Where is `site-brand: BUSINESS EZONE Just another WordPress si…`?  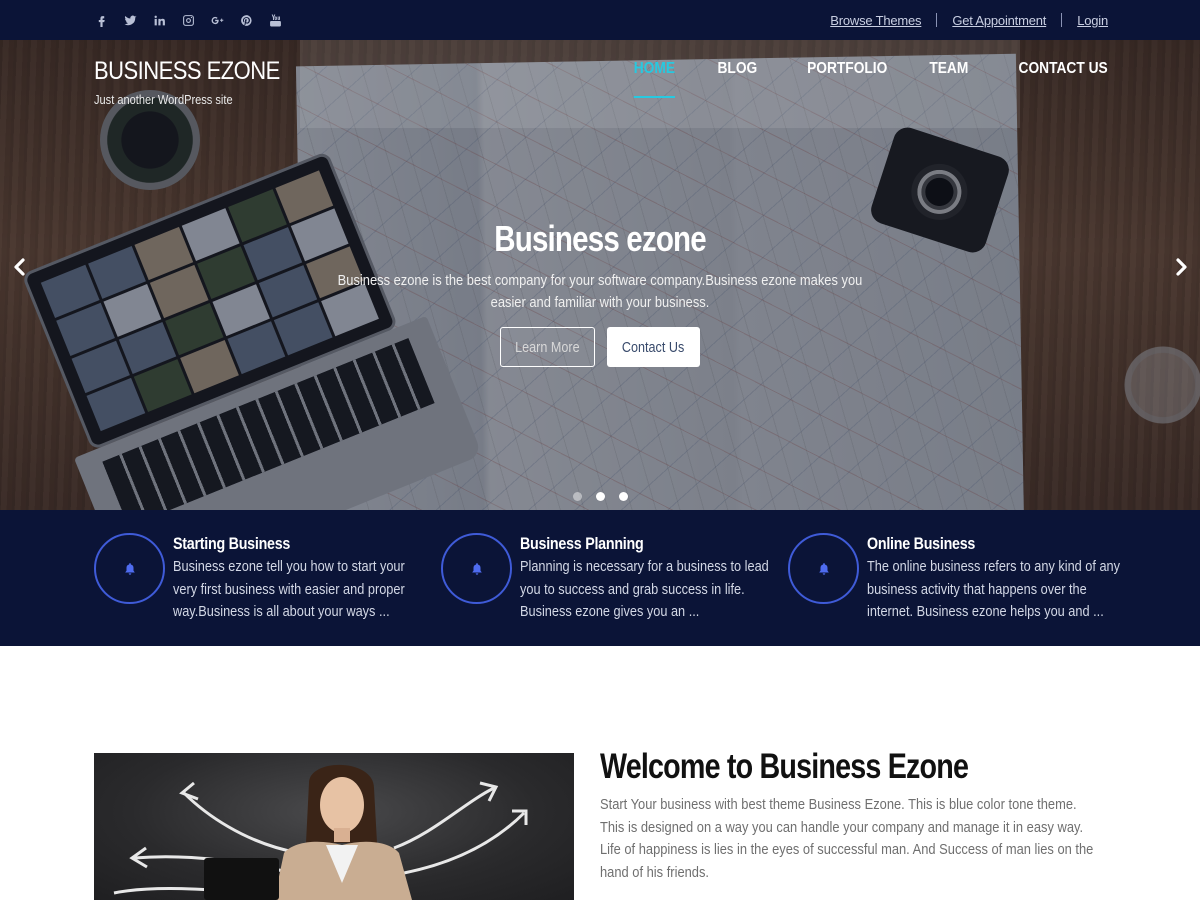 site-brand: BUSINESS EZONE Just another WordPress si… is located at coordinates (199, 82).